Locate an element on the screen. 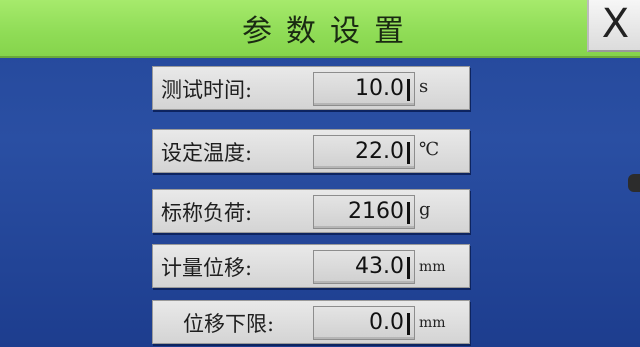 The image size is (640, 347). param-row-set-temperature: 设定温度: 22.0 ℃ is located at coordinates (311, 151).